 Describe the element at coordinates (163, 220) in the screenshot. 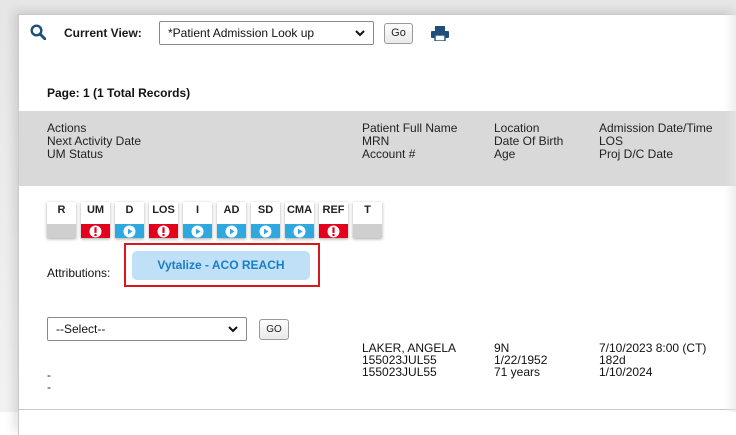

I see `action-tile-los: LOS` at that location.